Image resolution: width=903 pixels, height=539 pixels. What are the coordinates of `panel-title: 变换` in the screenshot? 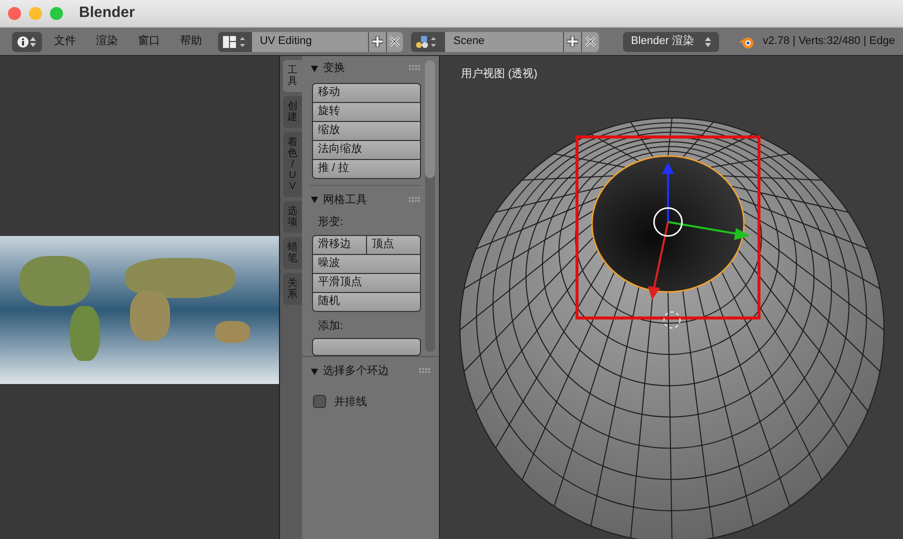 It's located at (334, 68).